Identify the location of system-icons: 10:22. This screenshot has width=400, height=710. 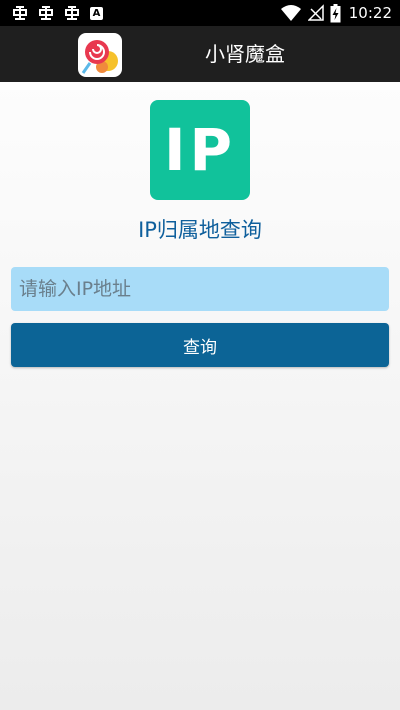
(336, 13).